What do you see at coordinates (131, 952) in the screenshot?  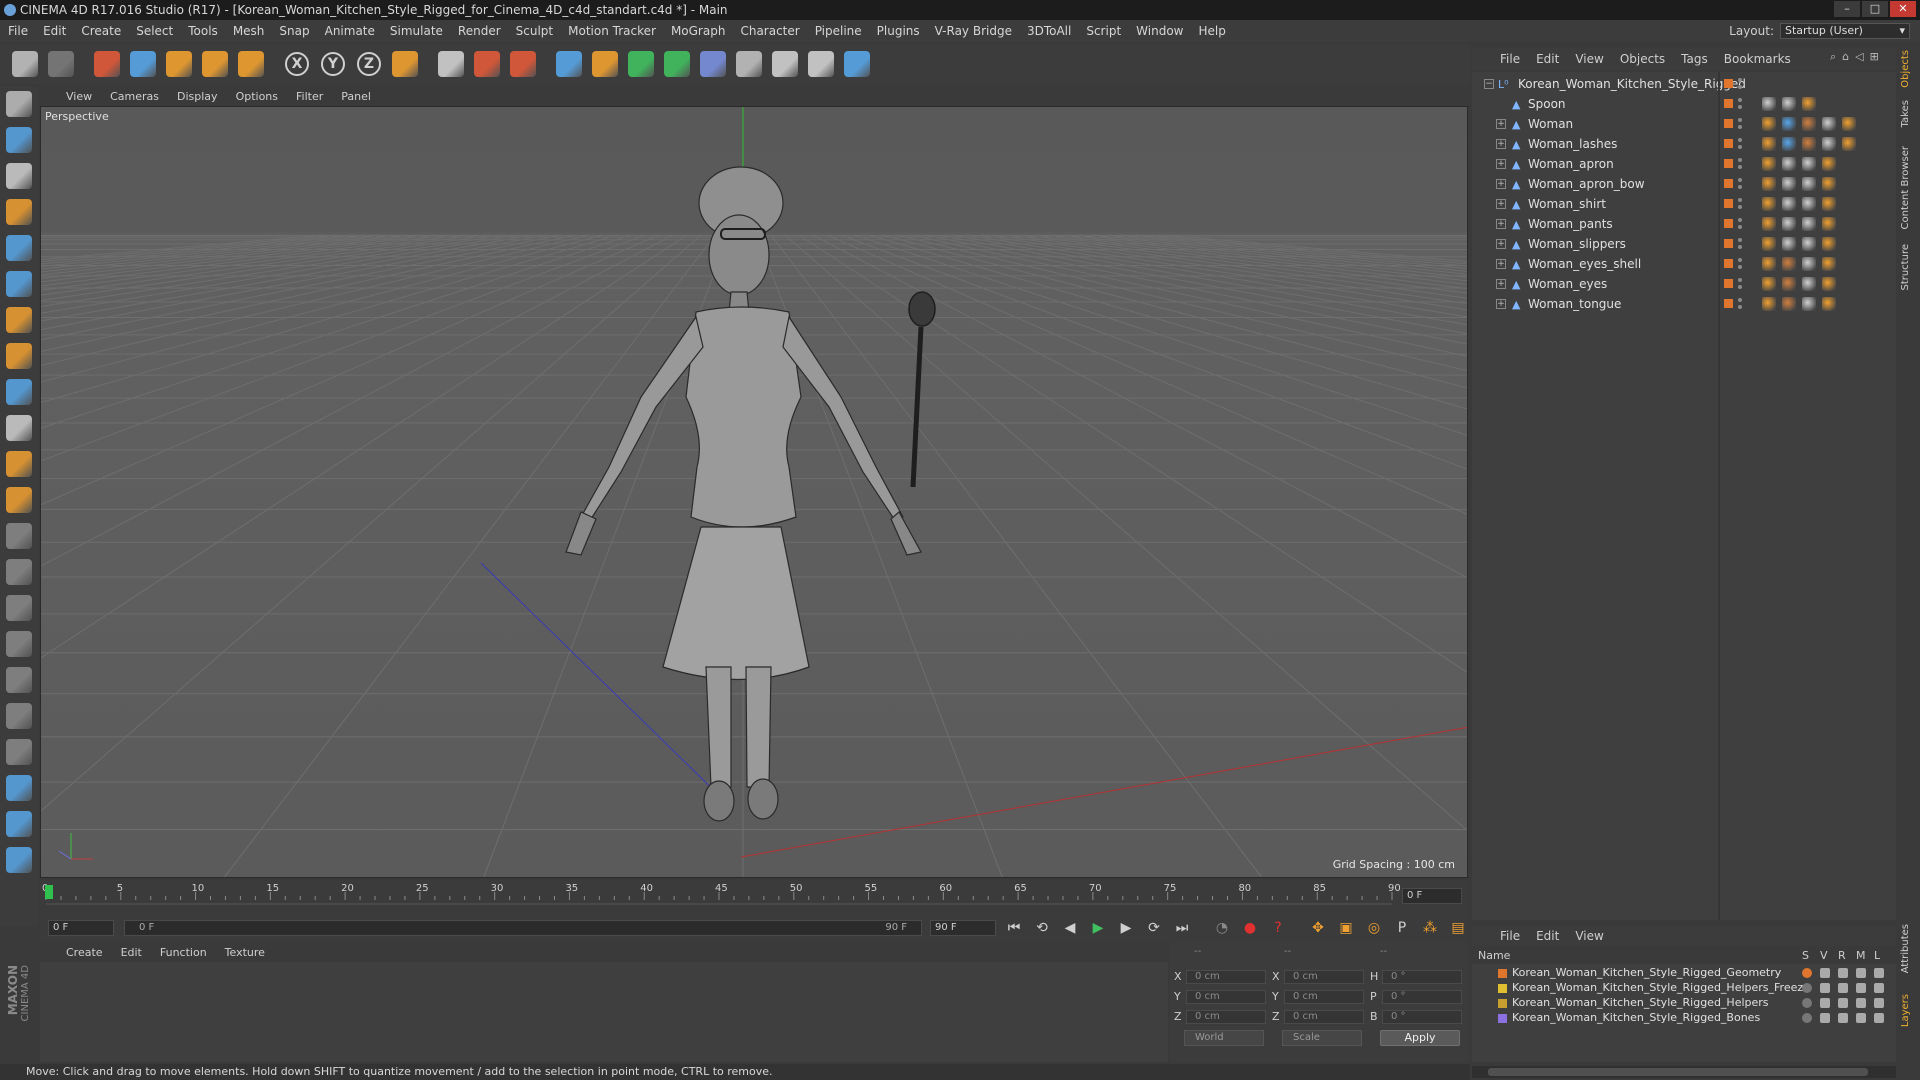 I see `material-menu-edit: Edit` at bounding box center [131, 952].